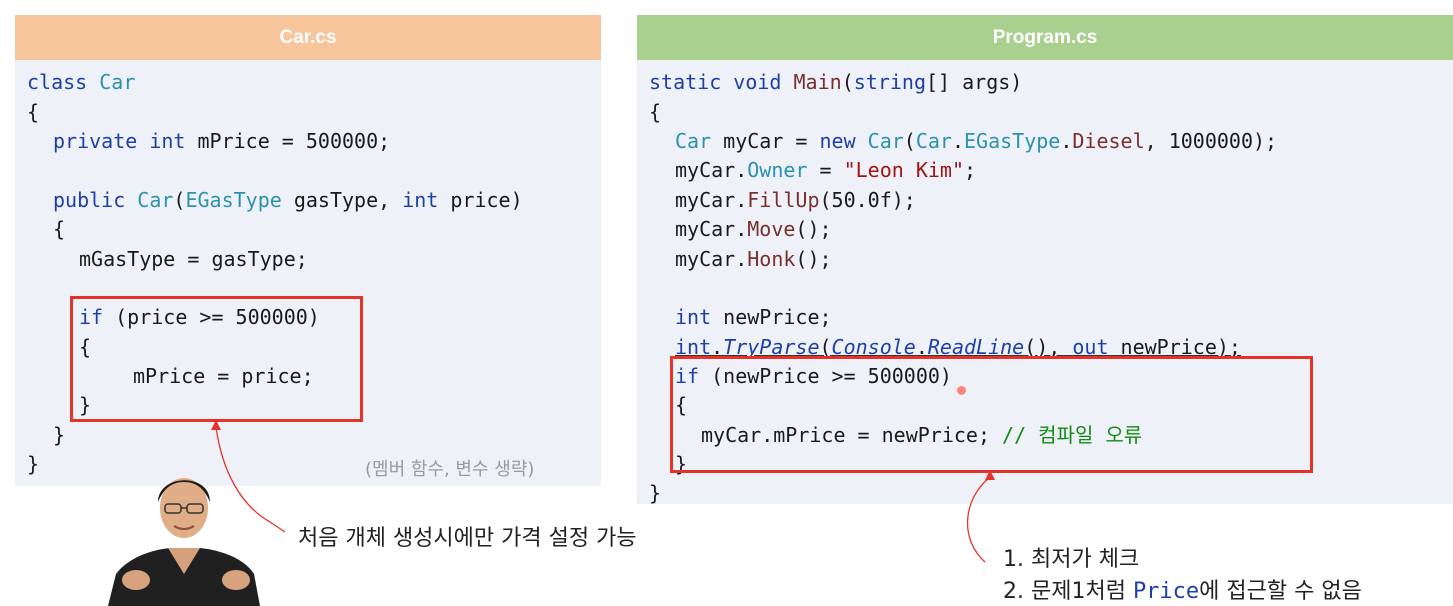  Describe the element at coordinates (1071, 559) in the screenshot. I see `right-caption-1: 1. 최저가 체크` at that location.